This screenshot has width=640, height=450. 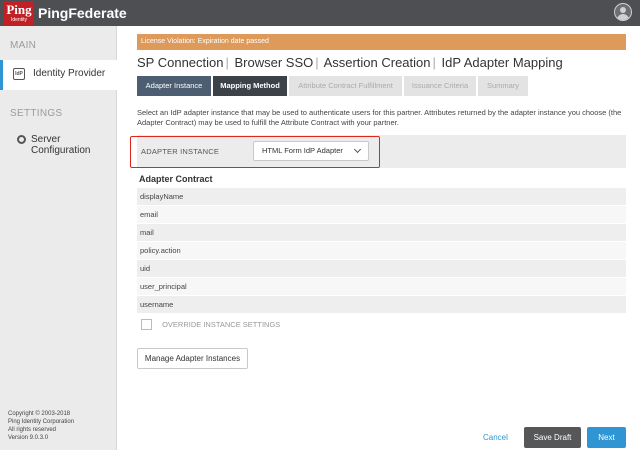 I want to click on sidebar-item-label: Server Configuration, so click(x=61, y=145).